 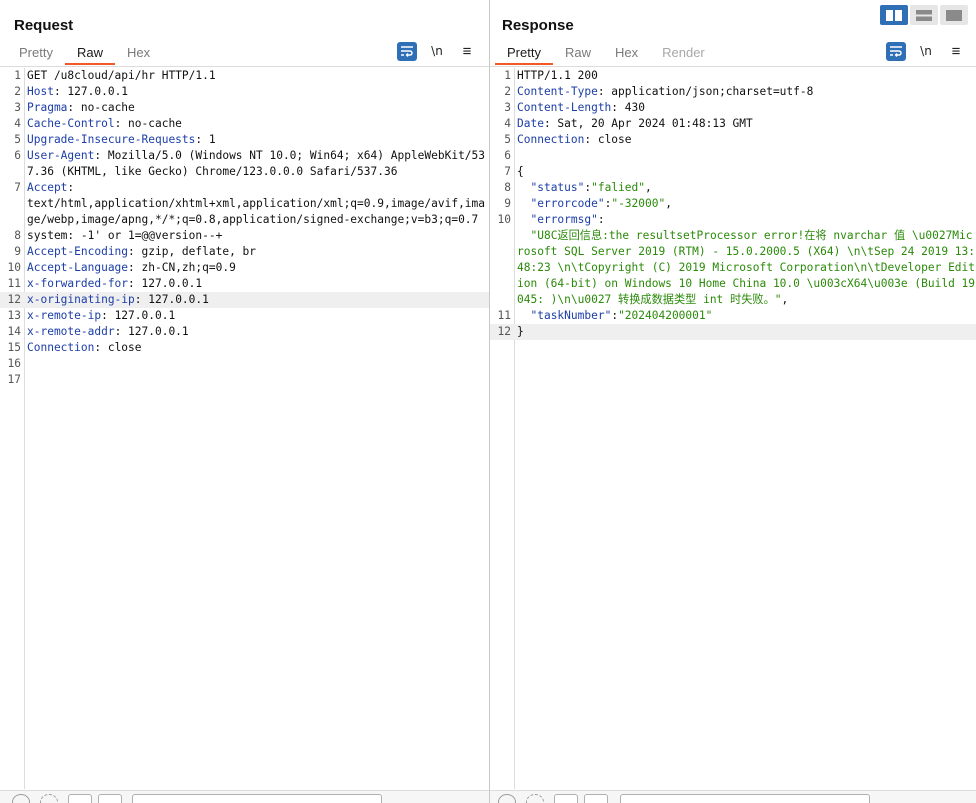 What do you see at coordinates (618, 187) in the screenshot?
I see `json-value: "falied"` at bounding box center [618, 187].